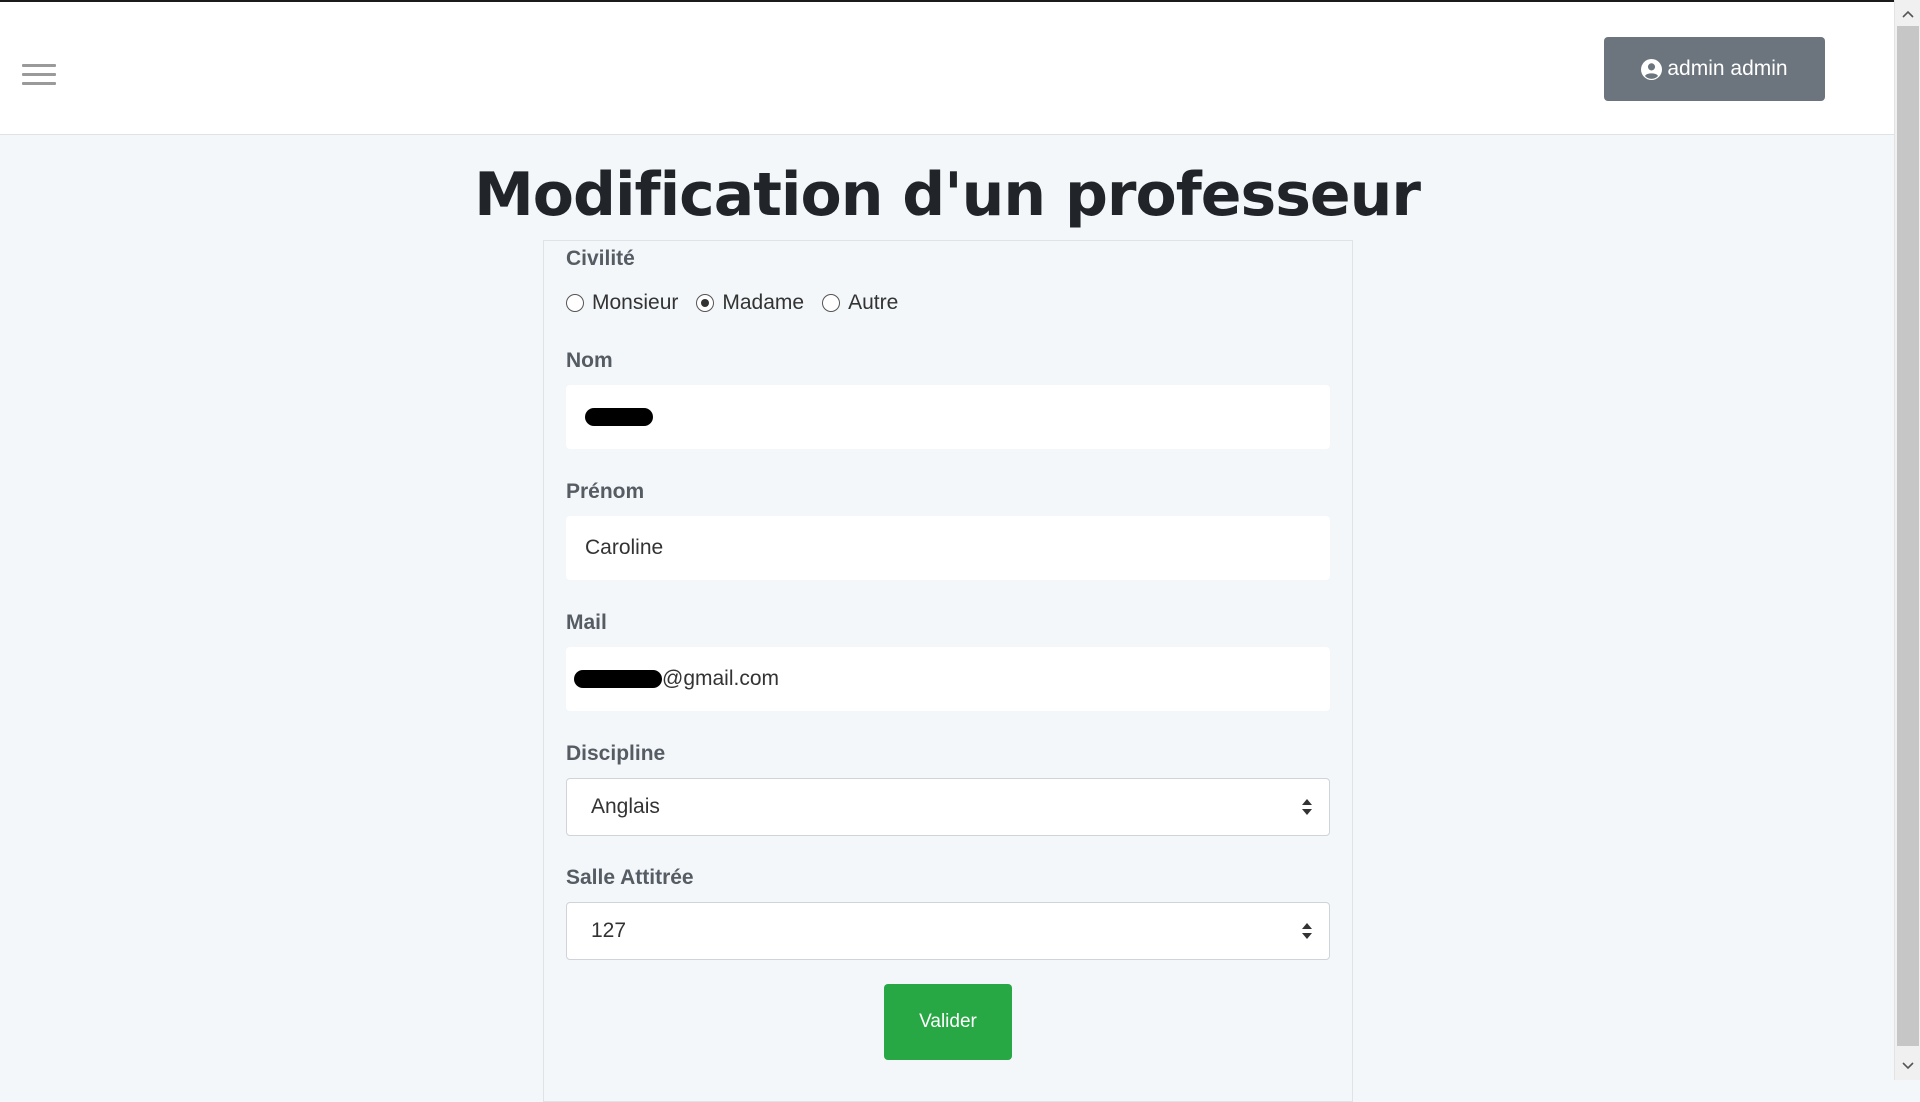  Describe the element at coordinates (1907, 1066) in the screenshot. I see `scroll-down-icon` at that location.